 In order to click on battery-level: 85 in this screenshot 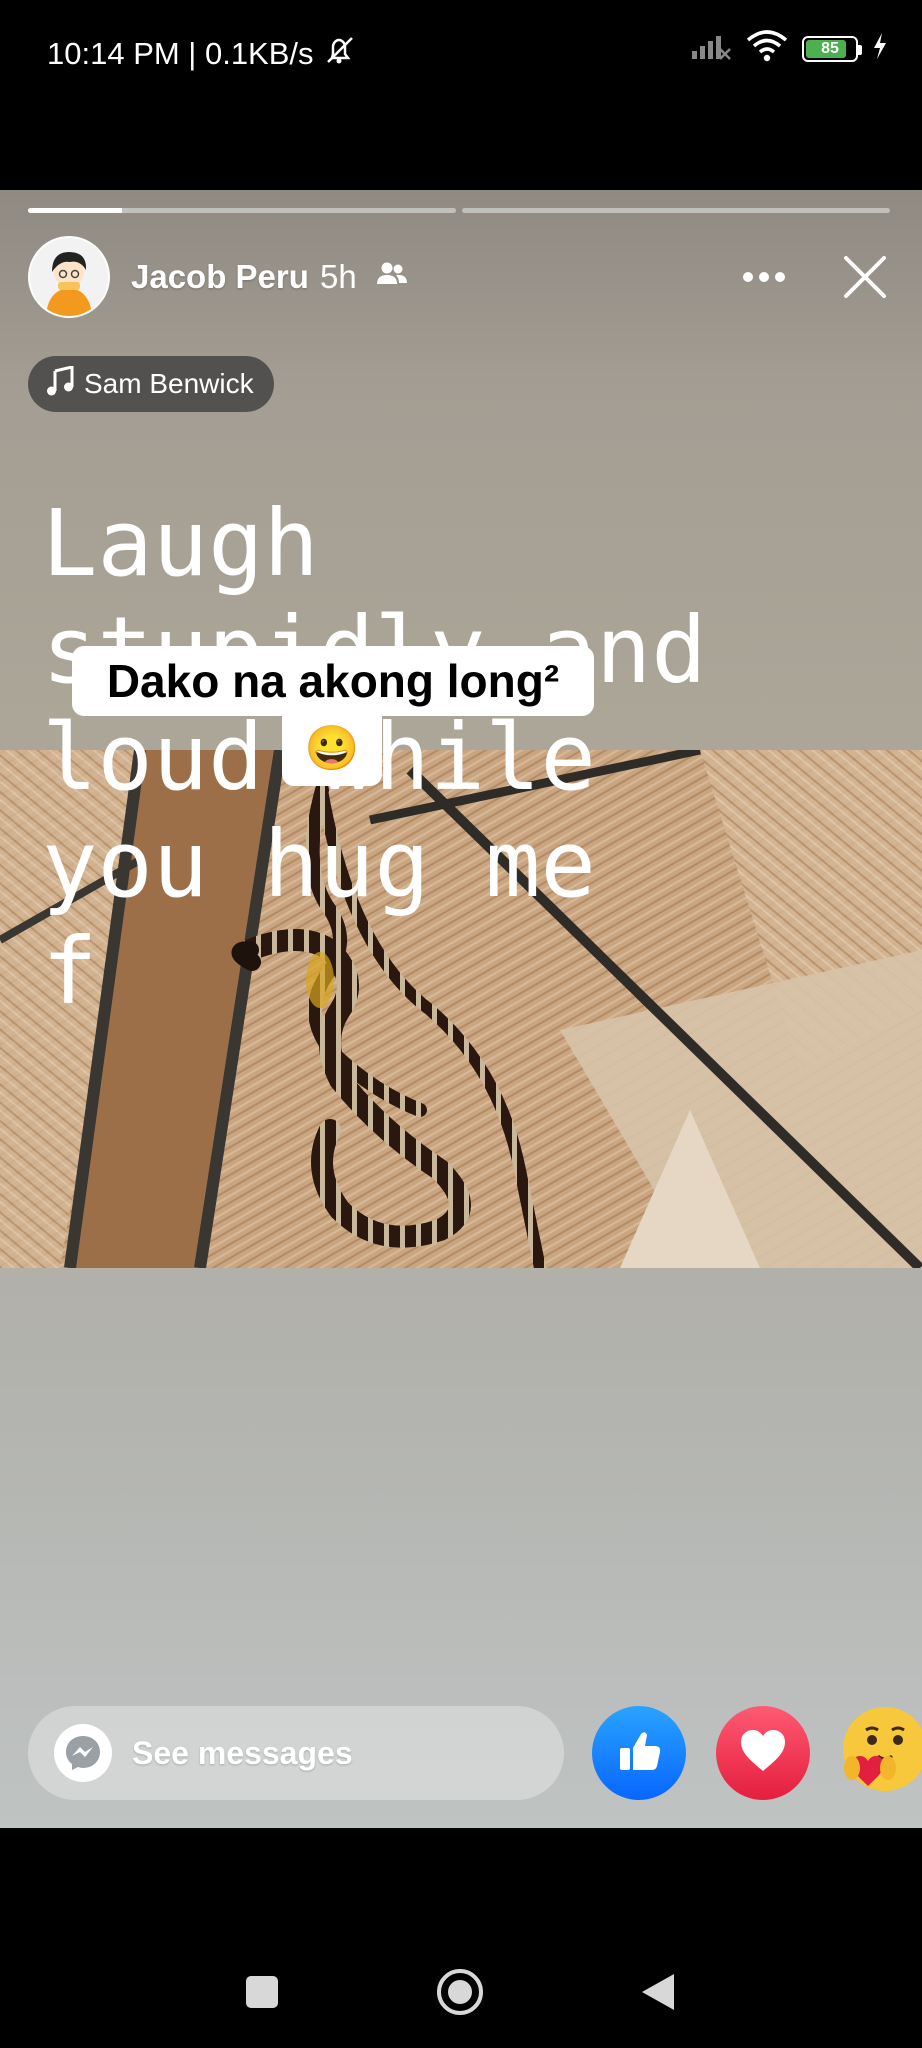, I will do `click(830, 48)`.